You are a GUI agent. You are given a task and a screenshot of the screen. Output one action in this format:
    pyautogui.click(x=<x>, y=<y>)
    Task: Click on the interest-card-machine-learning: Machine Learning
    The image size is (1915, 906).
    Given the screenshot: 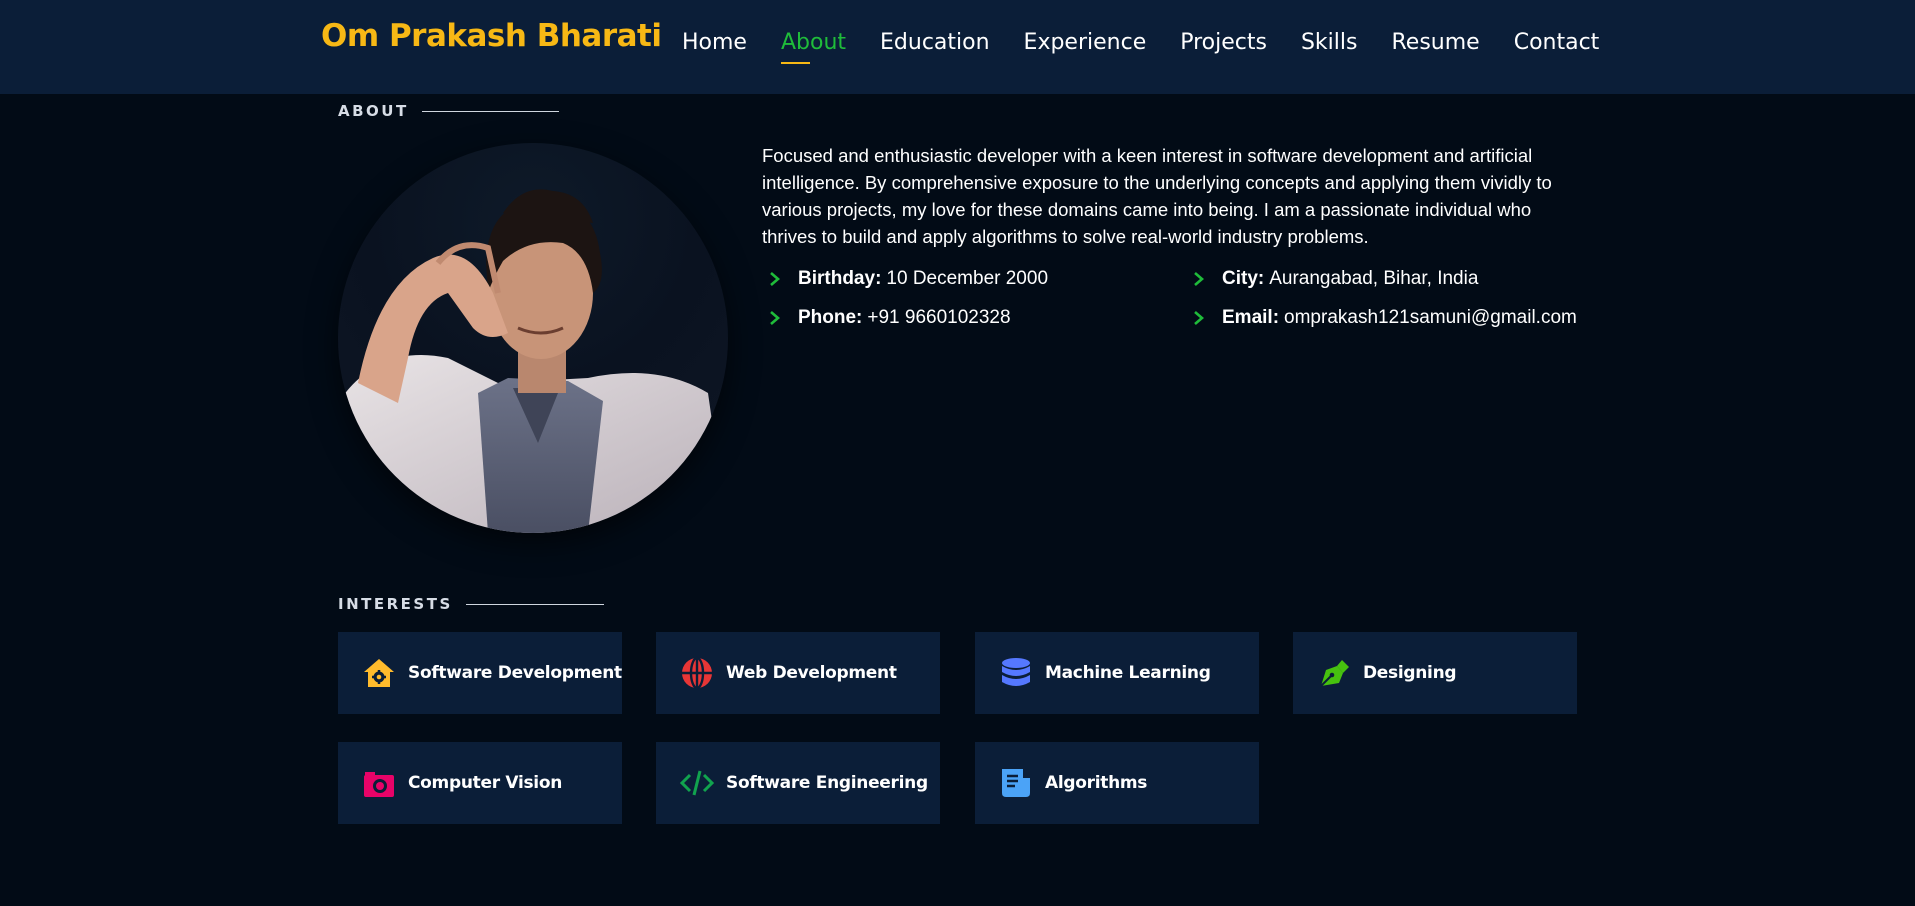 What is the action you would take?
    pyautogui.click(x=1117, y=673)
    